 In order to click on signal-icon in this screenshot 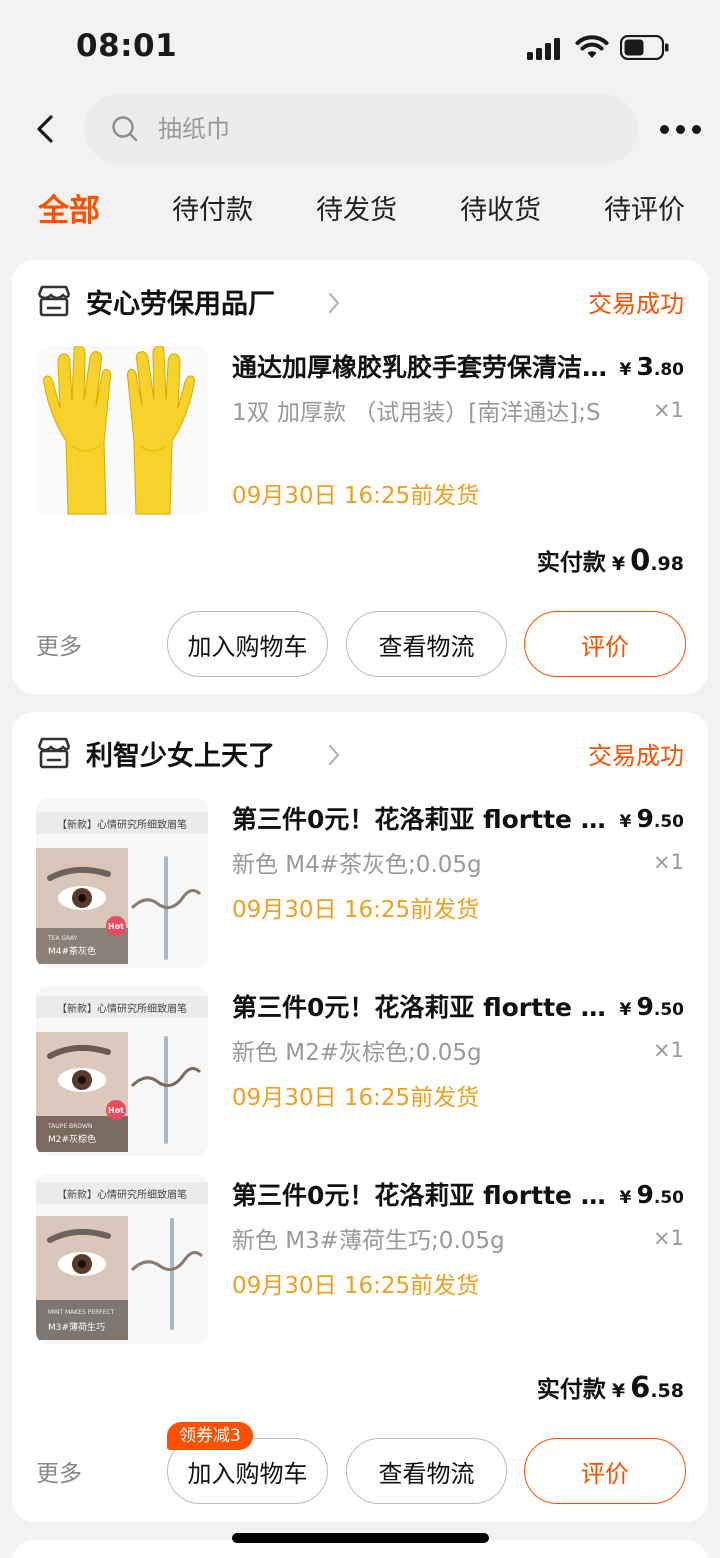, I will do `click(545, 49)`.